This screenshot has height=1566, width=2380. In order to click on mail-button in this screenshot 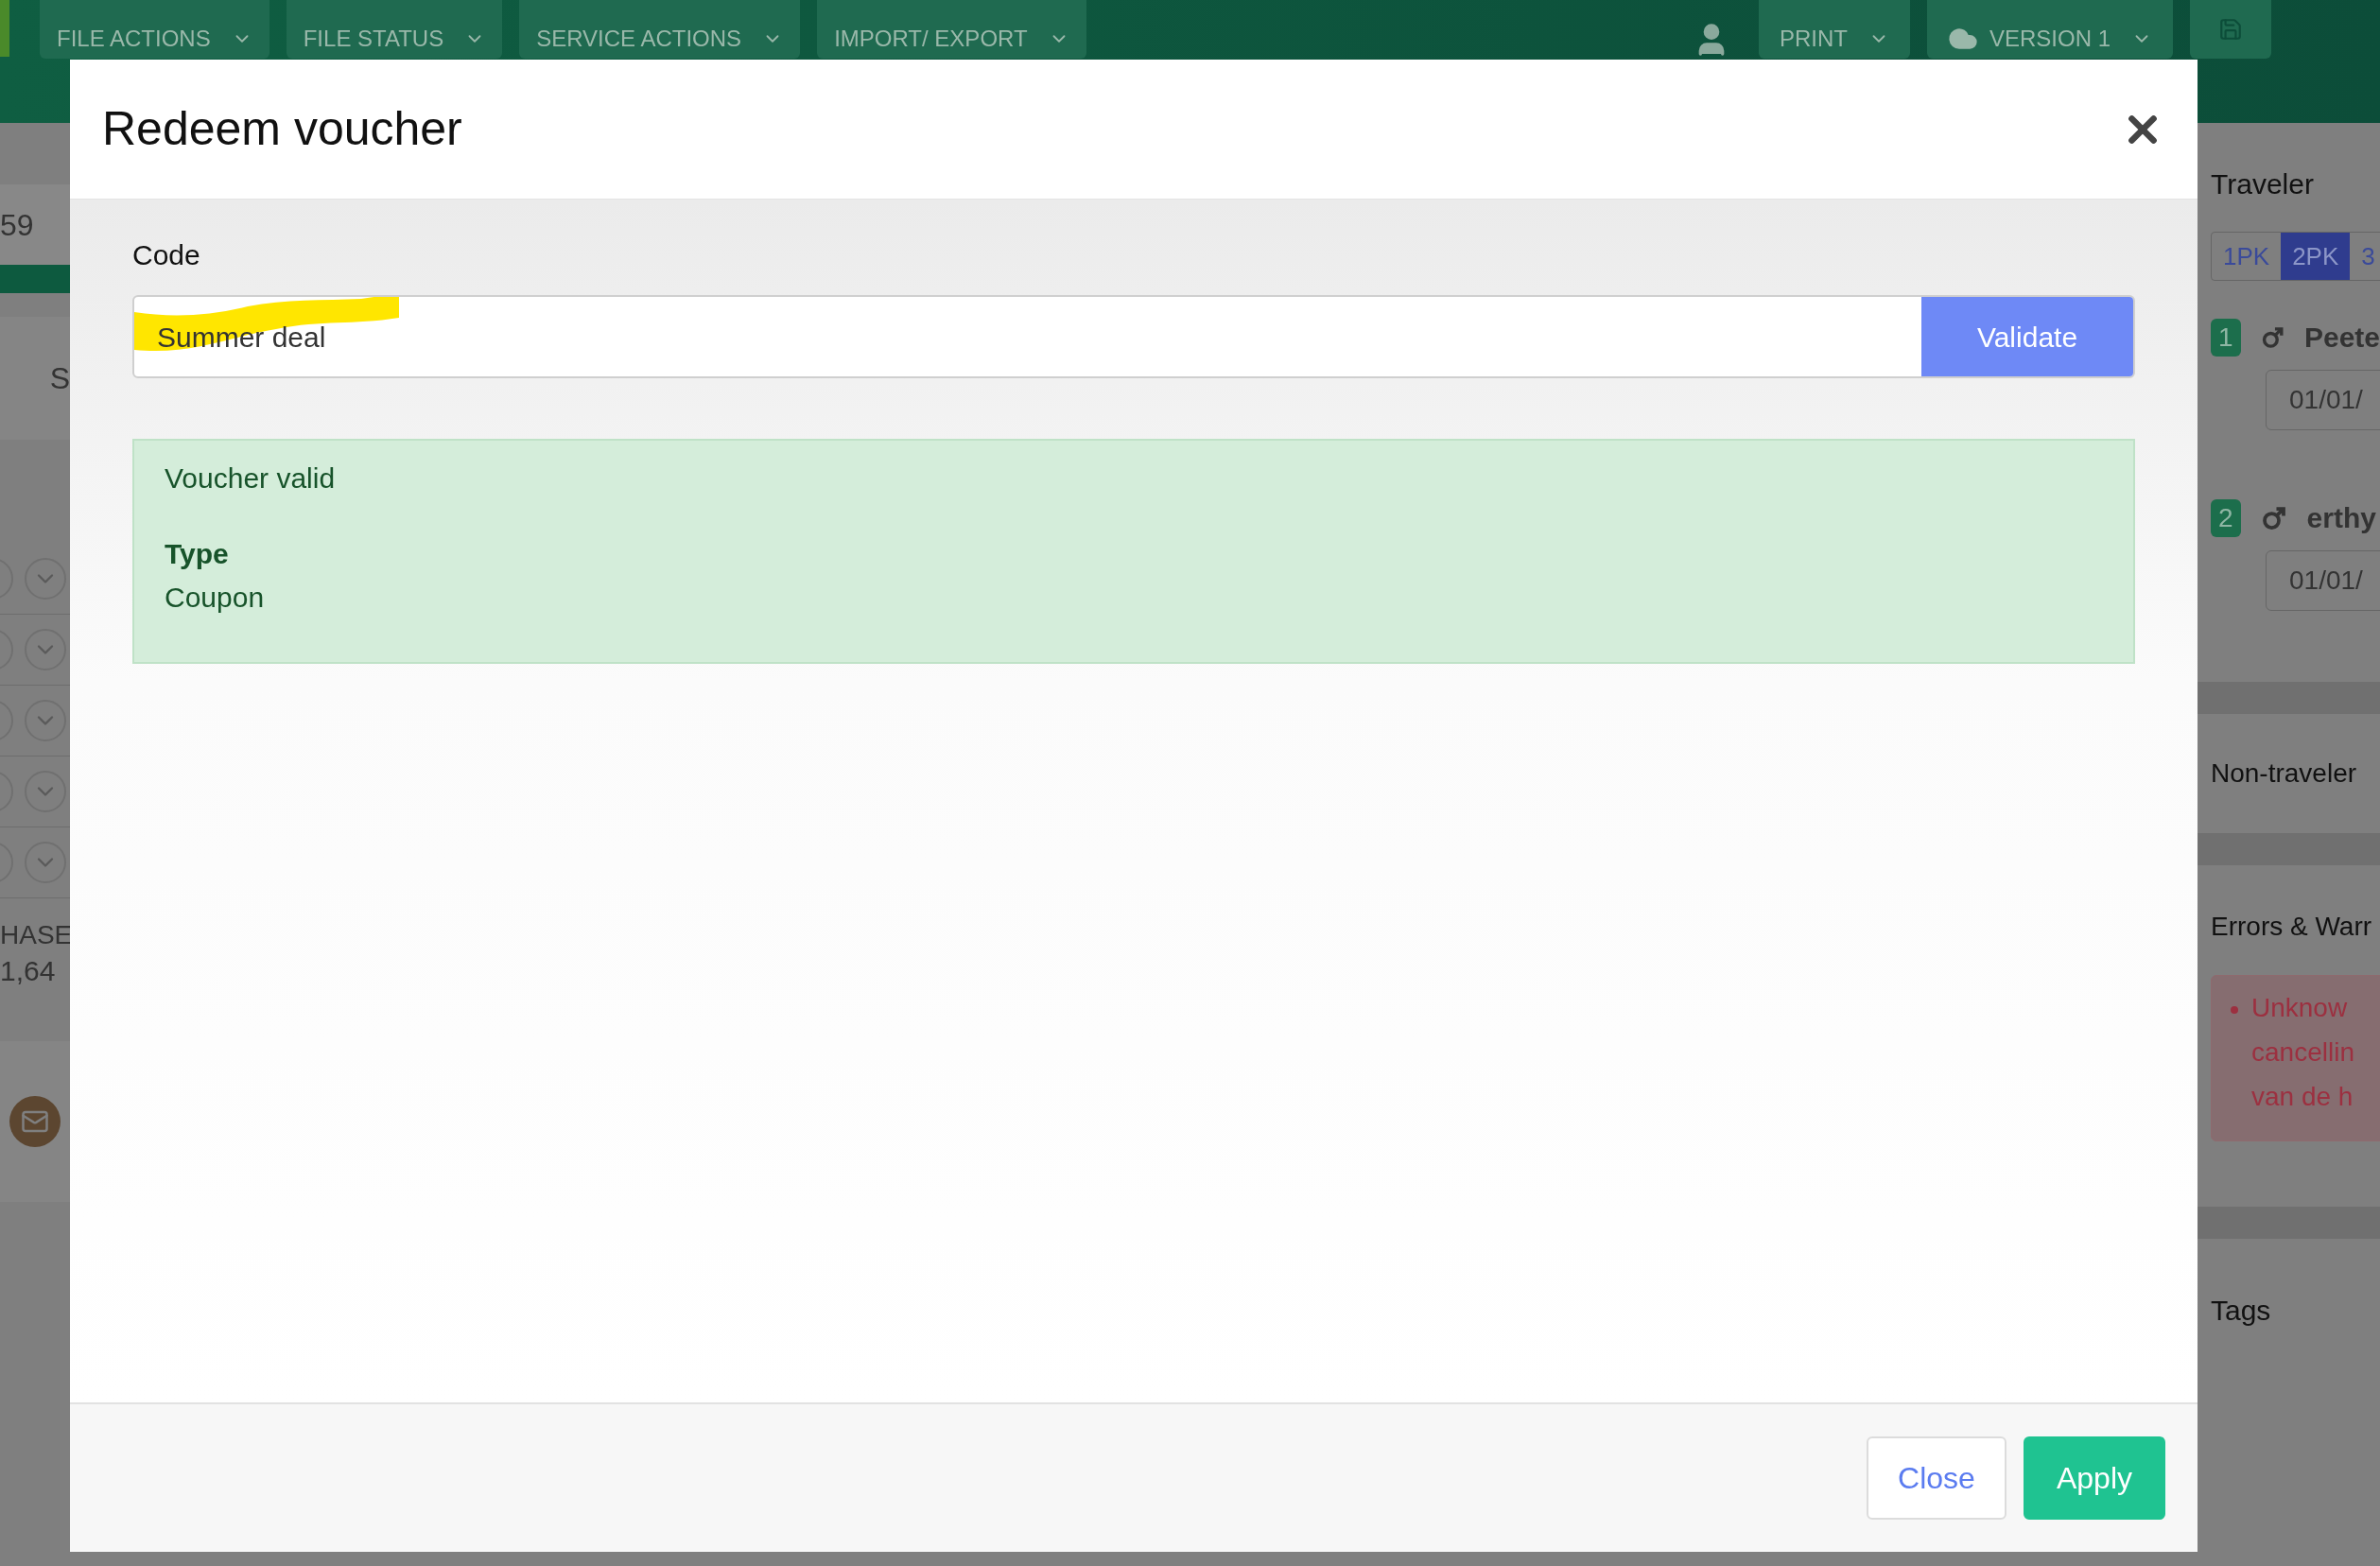, I will do `click(35, 1121)`.